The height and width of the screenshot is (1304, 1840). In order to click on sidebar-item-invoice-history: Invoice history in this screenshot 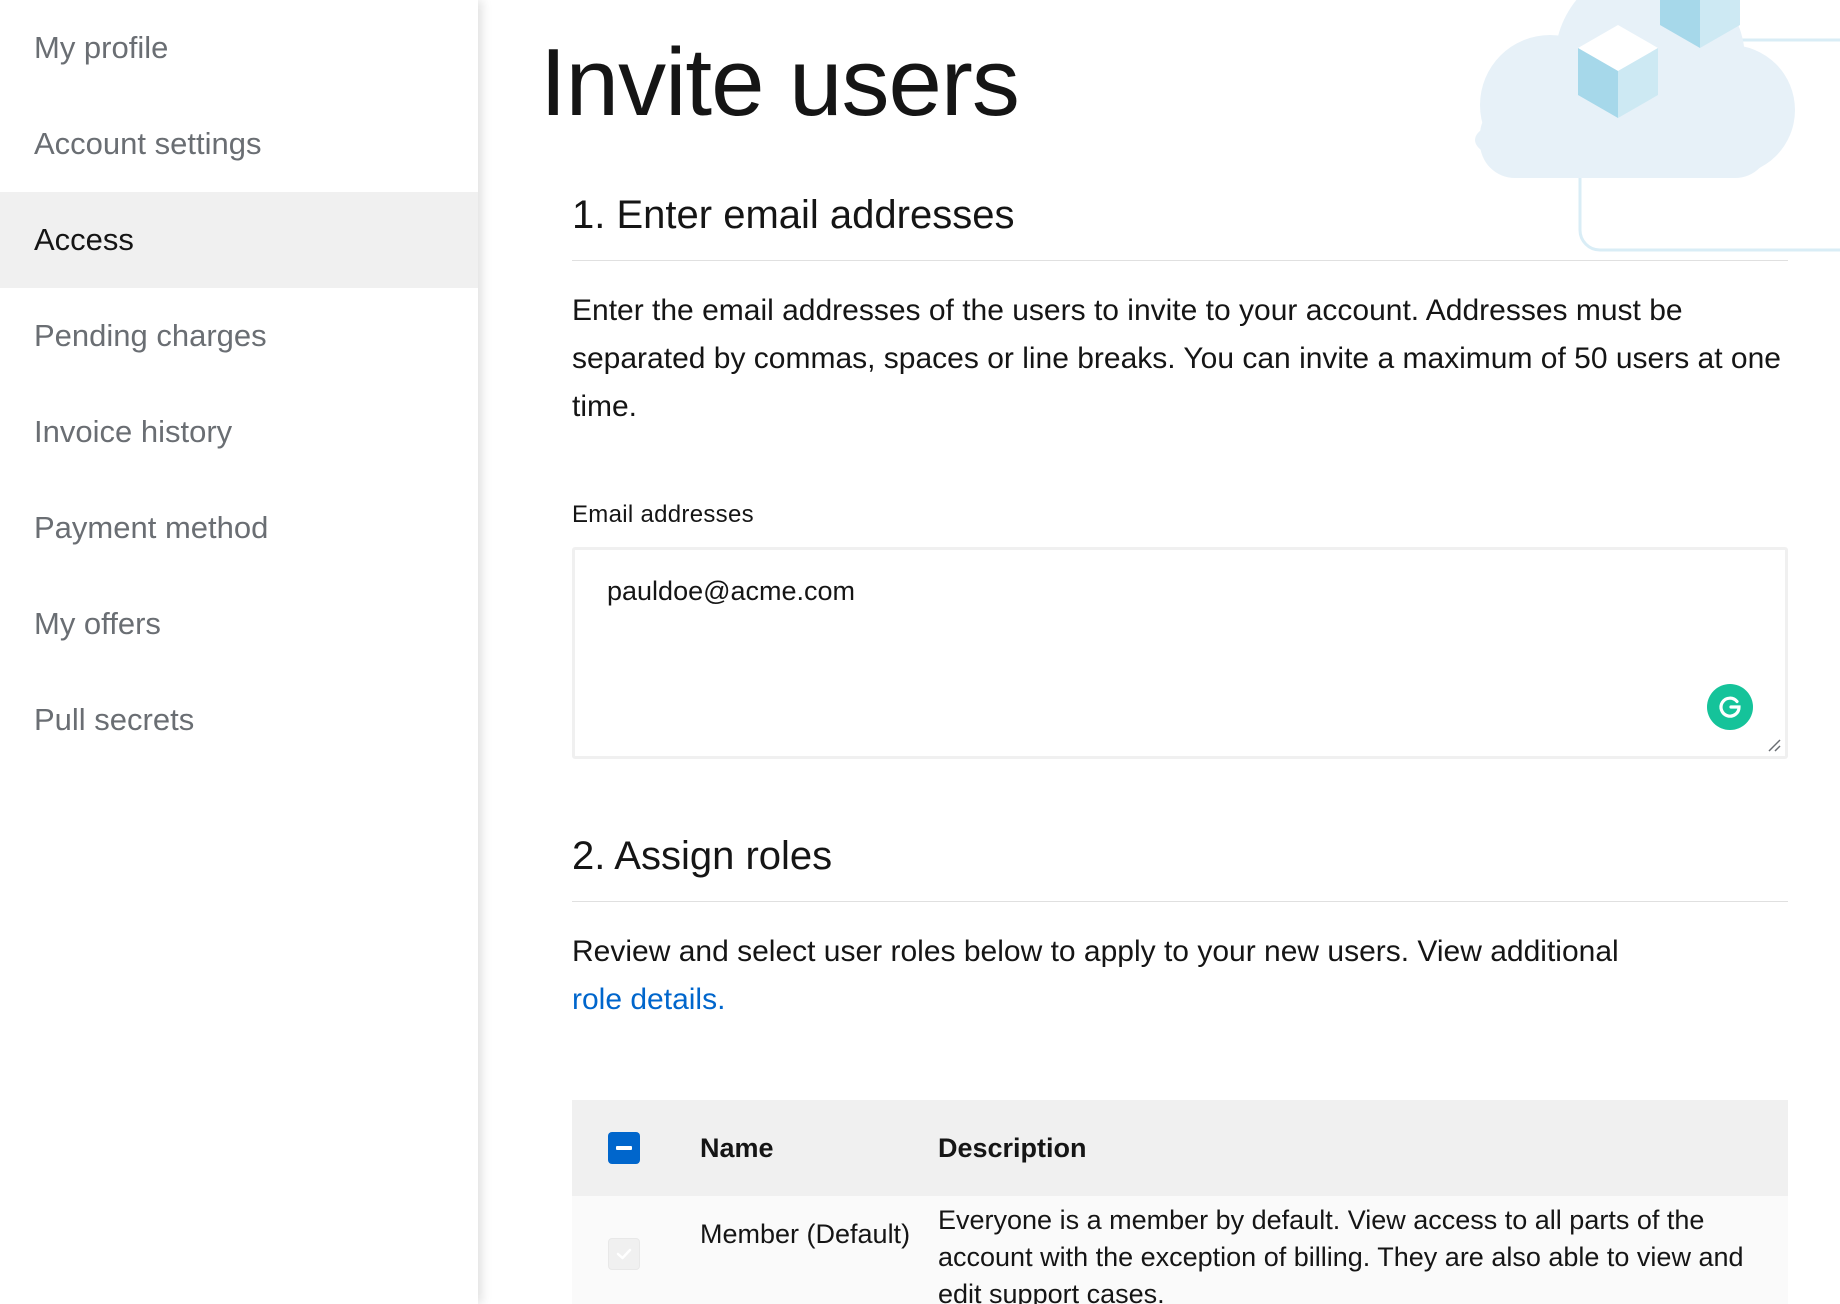, I will do `click(239, 432)`.